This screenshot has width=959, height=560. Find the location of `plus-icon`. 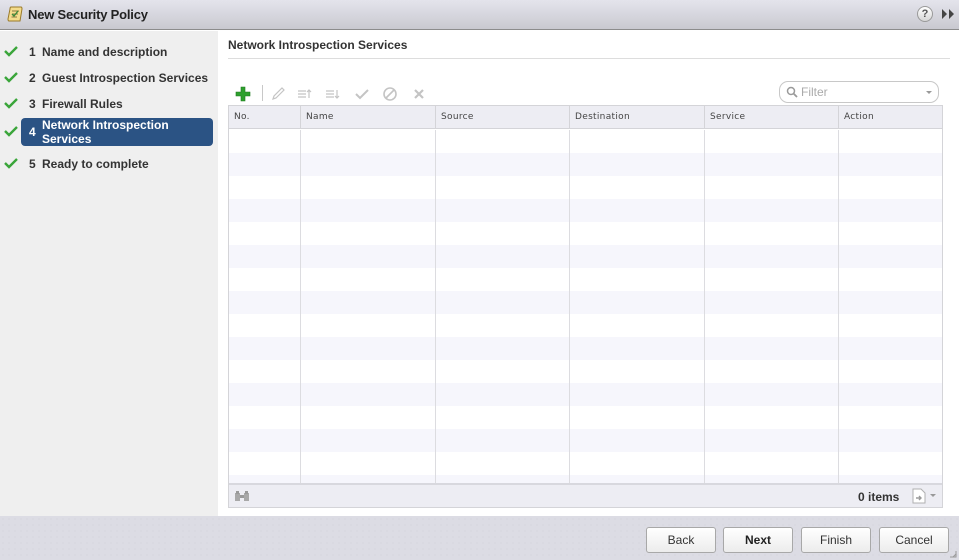

plus-icon is located at coordinates (243, 94).